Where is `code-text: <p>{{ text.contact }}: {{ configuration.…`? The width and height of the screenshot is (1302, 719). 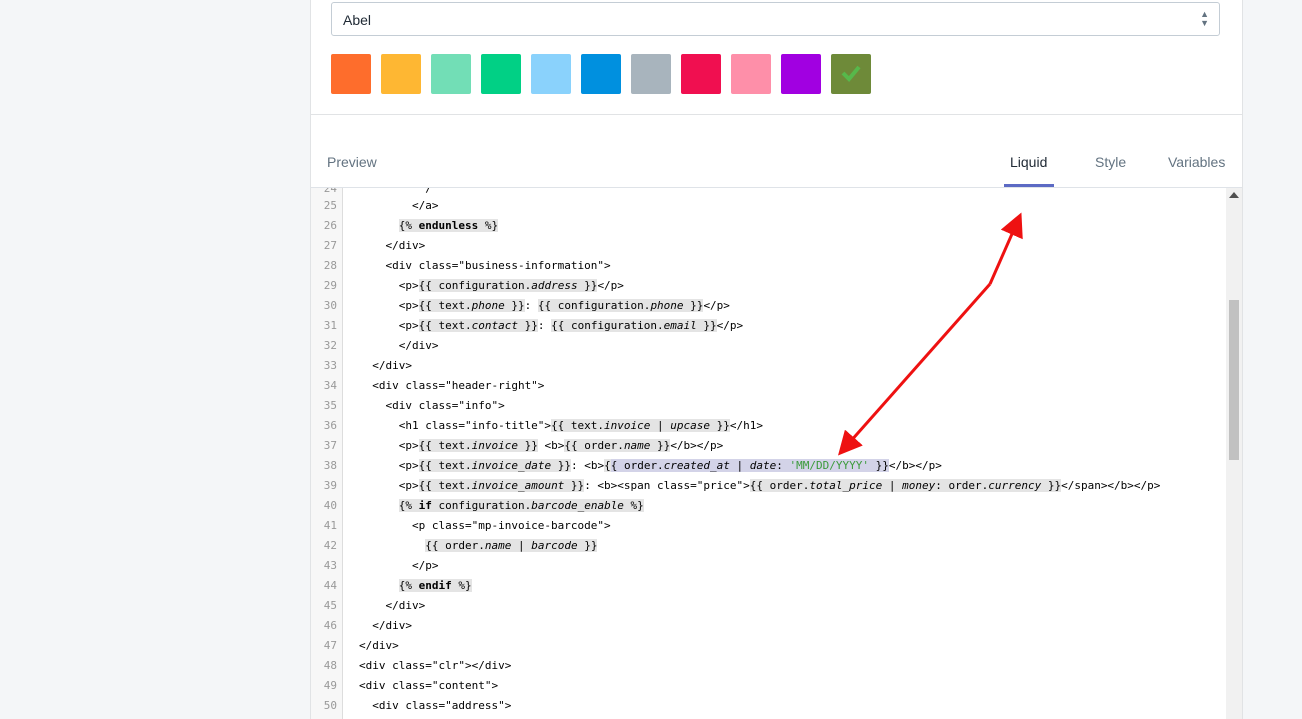
code-text: <p>{{ text.contact }}: {{ configuration.… is located at coordinates (551, 325).